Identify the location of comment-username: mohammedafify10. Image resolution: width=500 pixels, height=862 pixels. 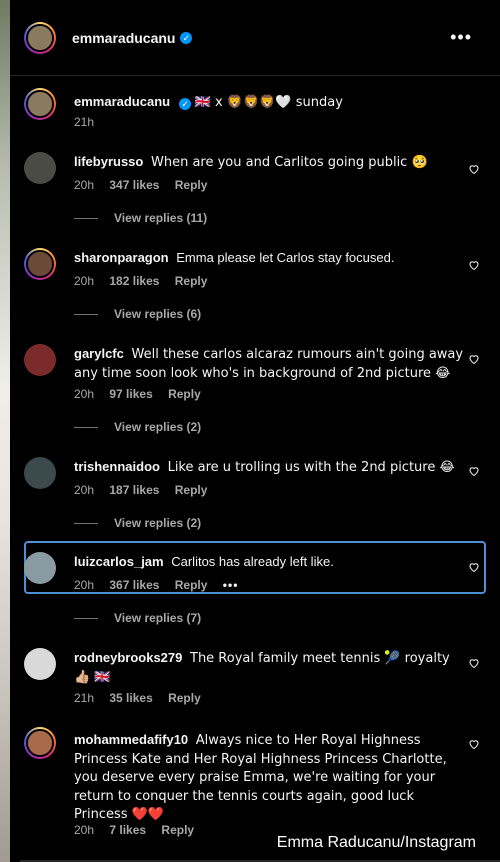
(131, 739).